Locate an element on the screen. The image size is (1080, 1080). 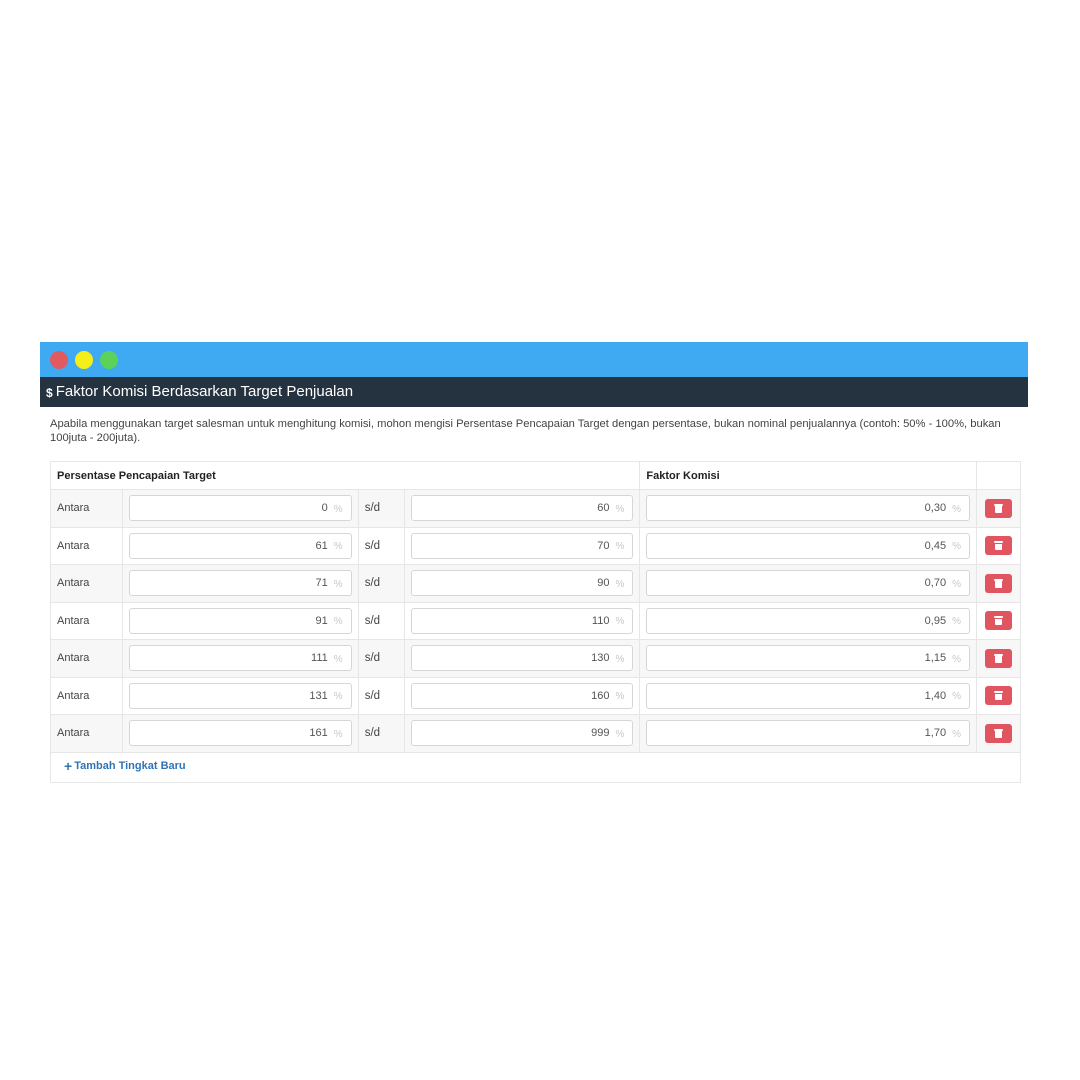
target-from-input: 0 % is located at coordinates (240, 508).